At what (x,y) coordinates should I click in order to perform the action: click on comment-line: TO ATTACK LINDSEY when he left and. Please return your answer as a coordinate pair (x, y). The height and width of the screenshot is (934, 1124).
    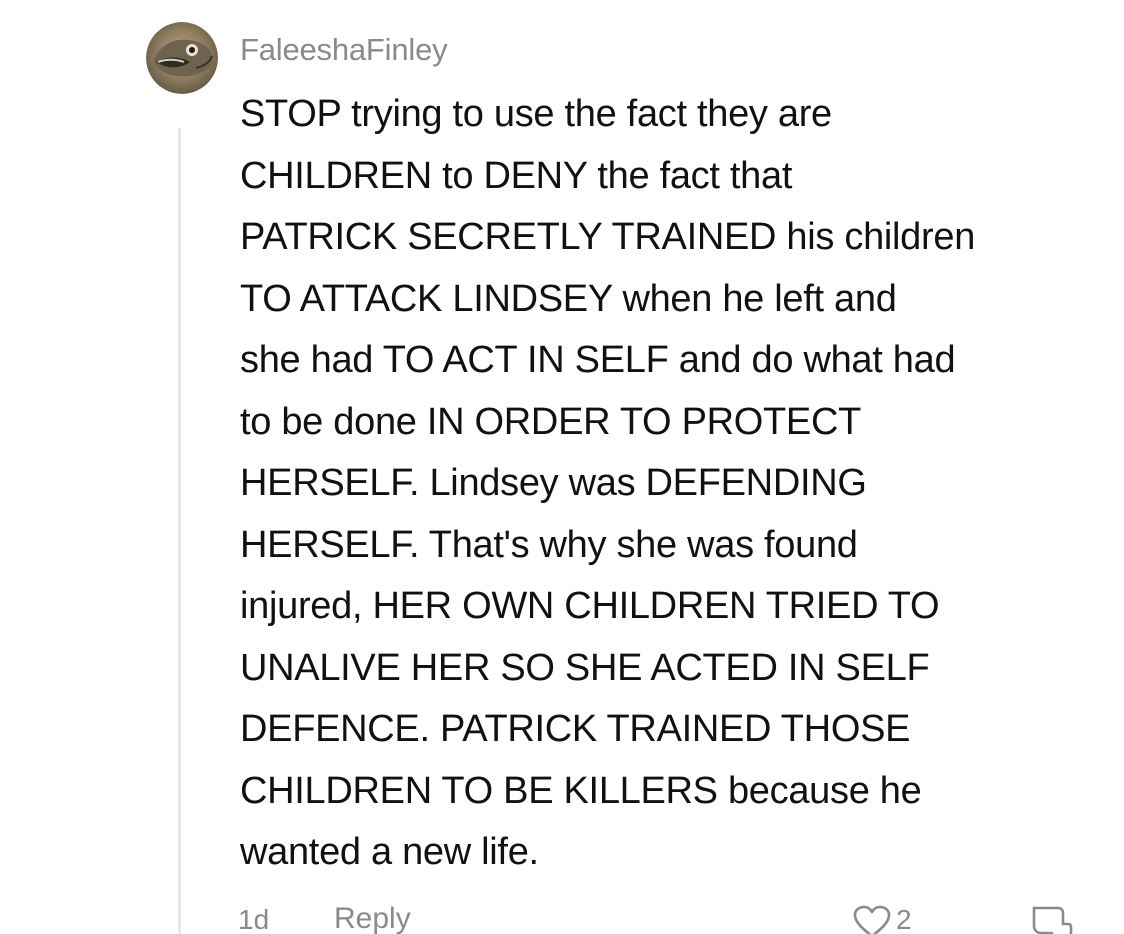
    Looking at the image, I should click on (568, 298).